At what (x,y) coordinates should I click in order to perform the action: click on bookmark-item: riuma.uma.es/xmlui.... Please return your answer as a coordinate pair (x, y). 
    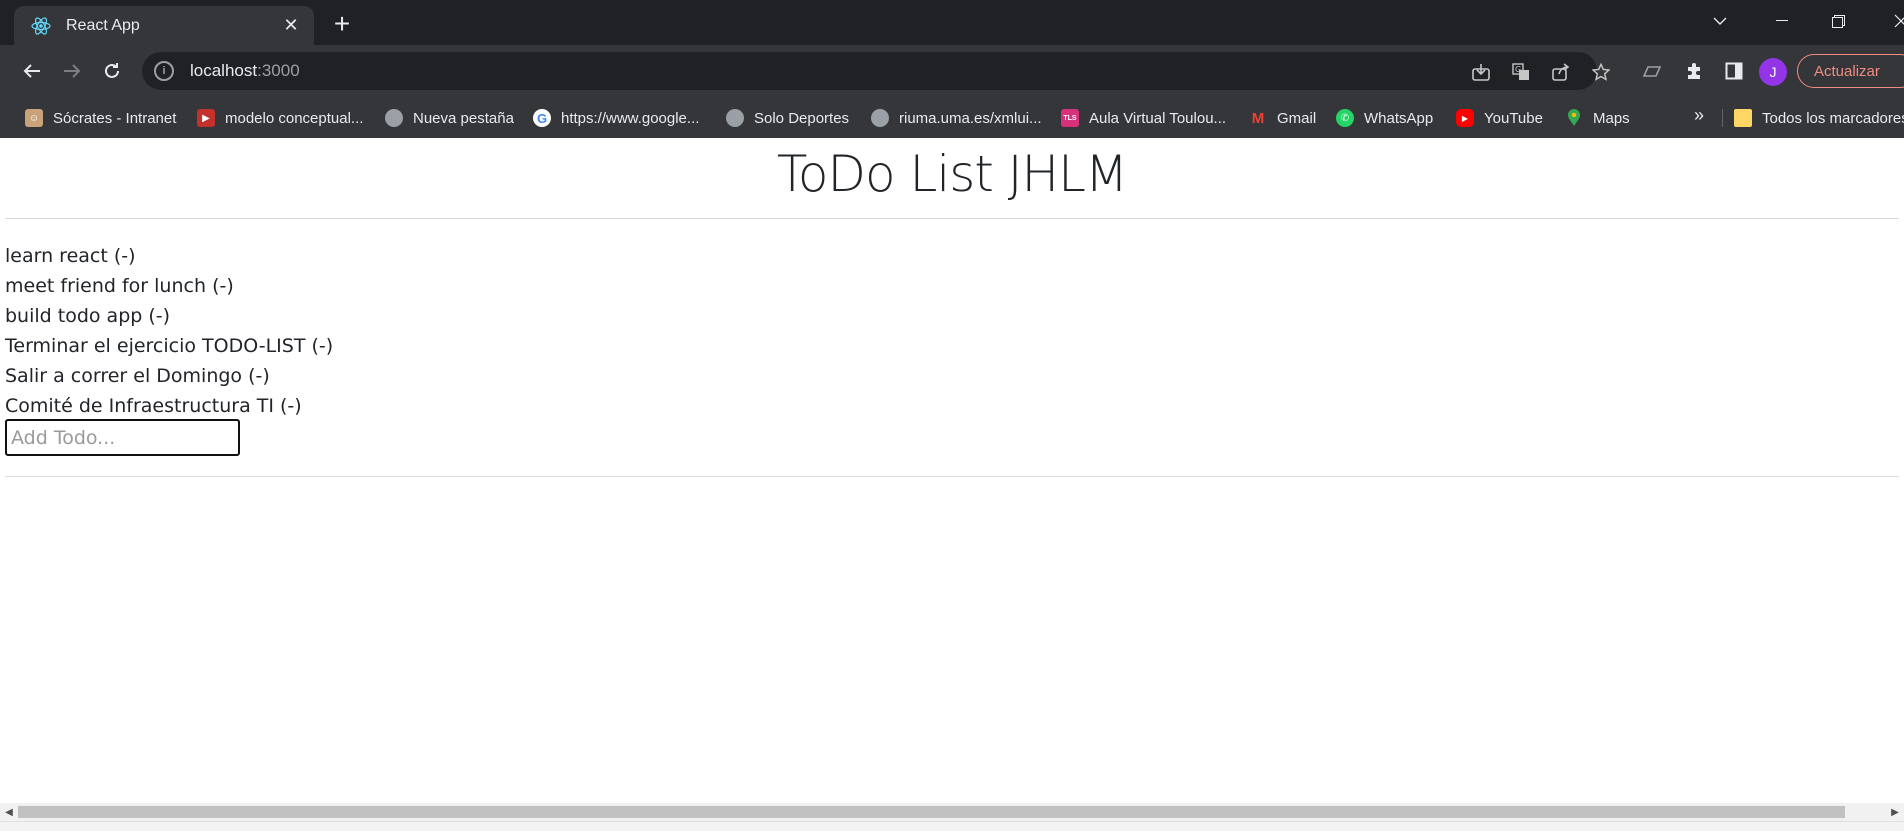
    Looking at the image, I should click on (956, 118).